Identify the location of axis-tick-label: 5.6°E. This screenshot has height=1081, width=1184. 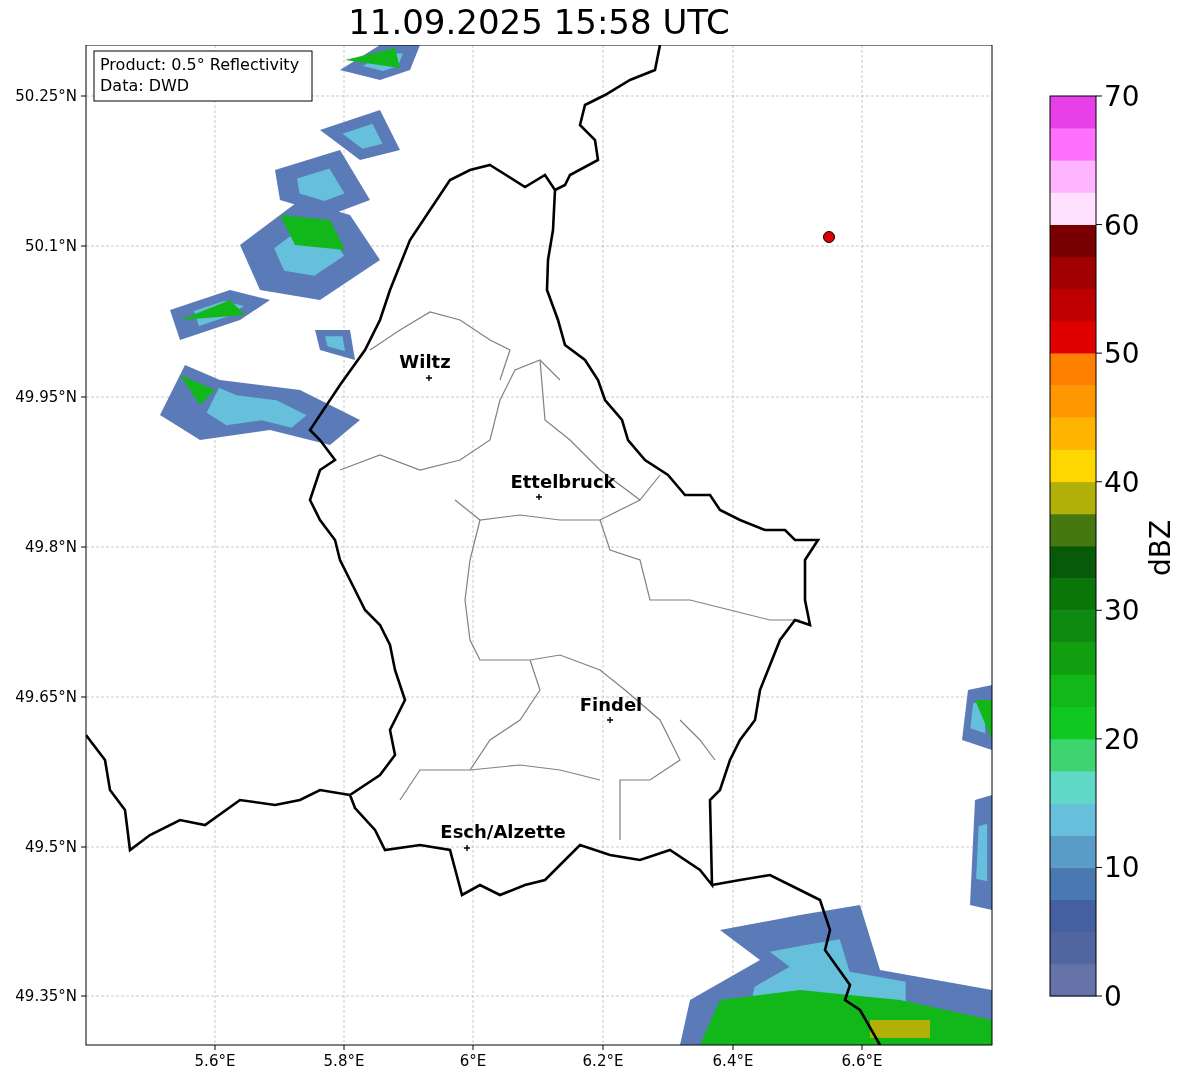
(215, 1061).